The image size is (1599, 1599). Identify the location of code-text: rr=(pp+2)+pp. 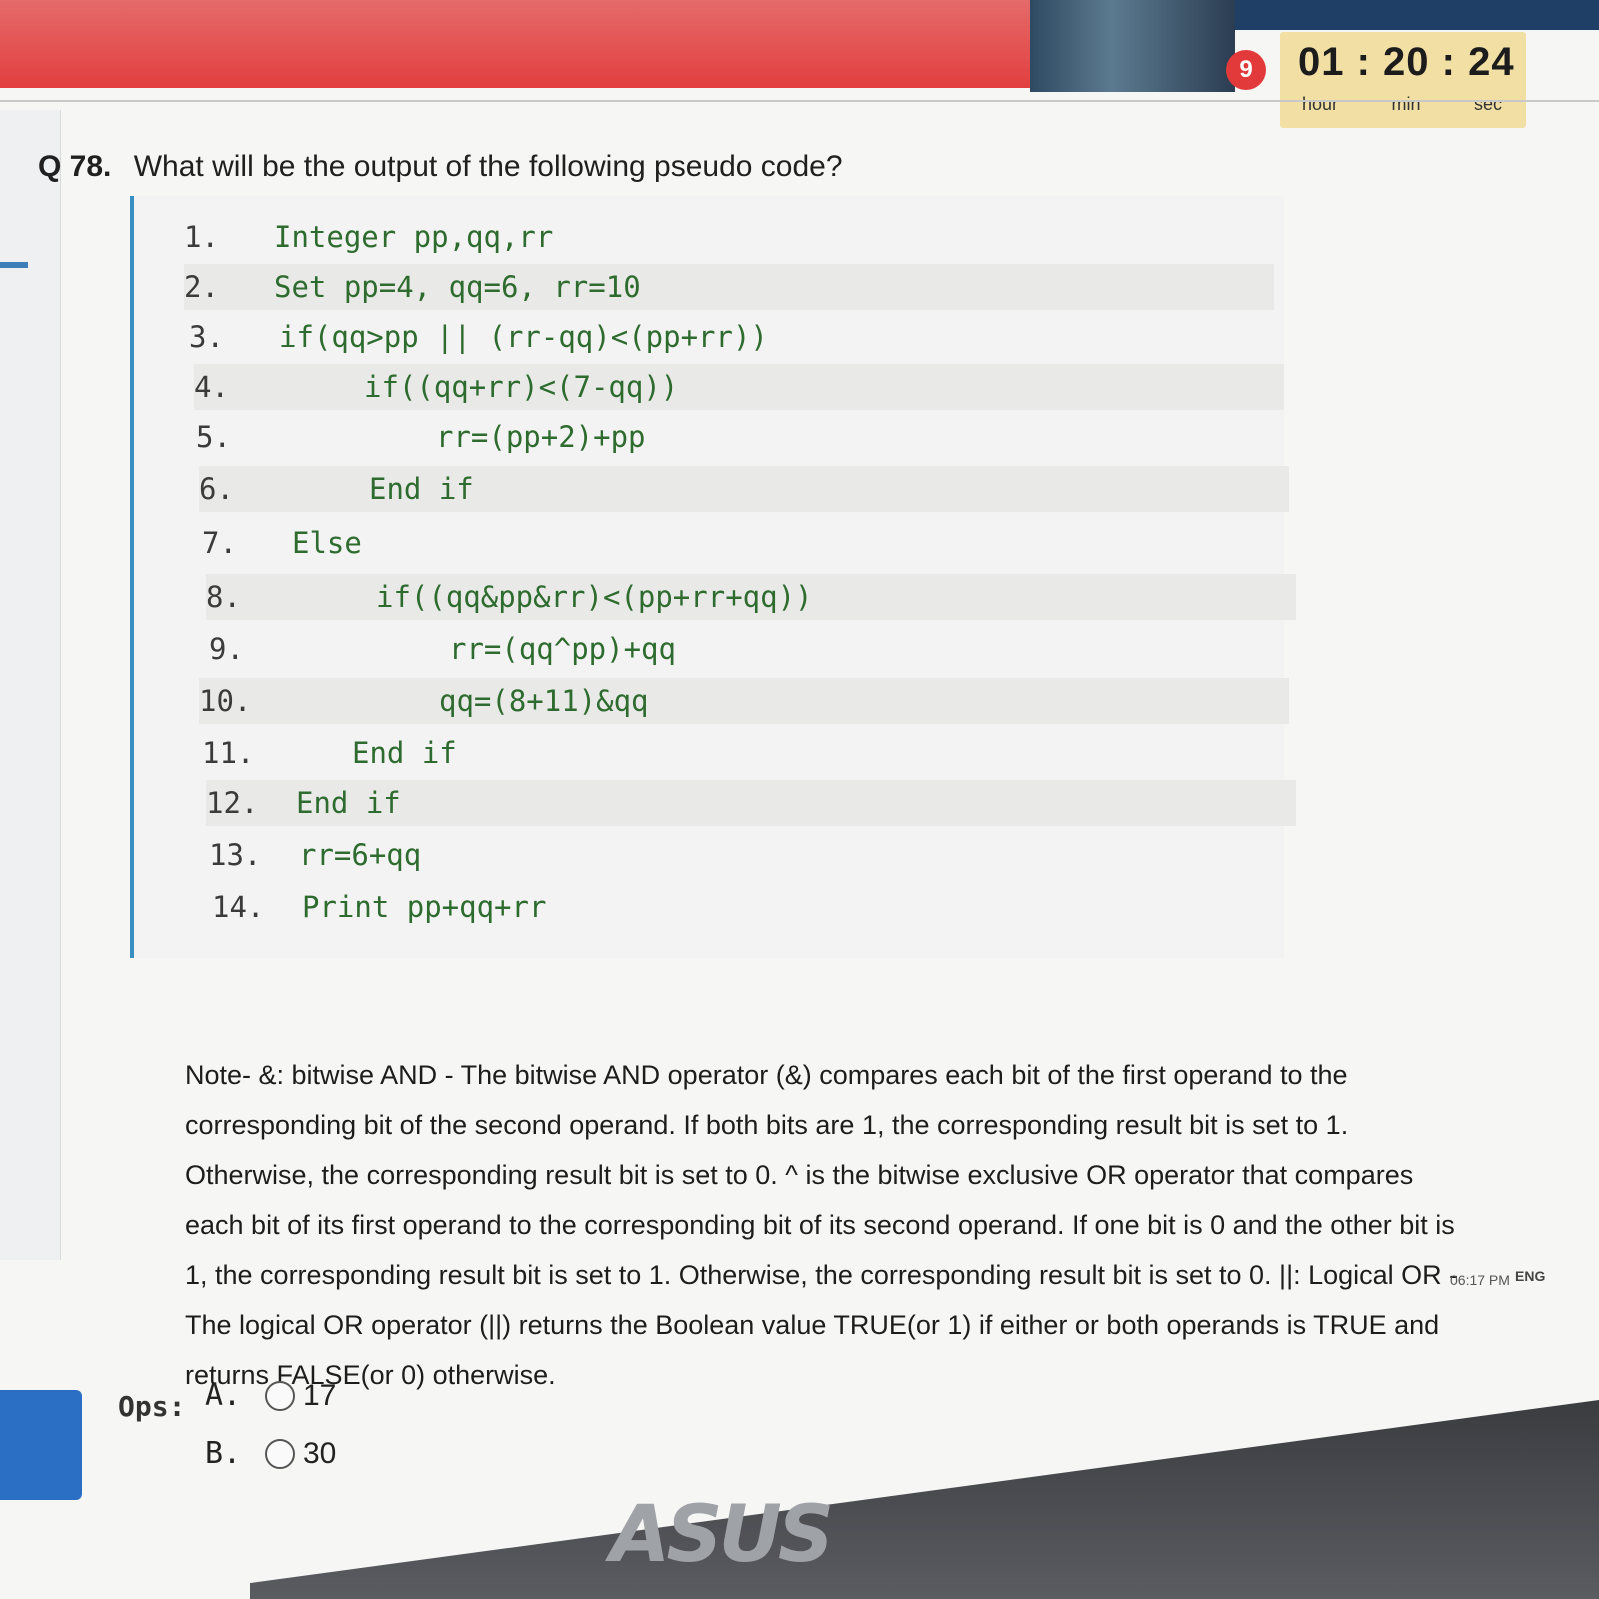
(541, 437).